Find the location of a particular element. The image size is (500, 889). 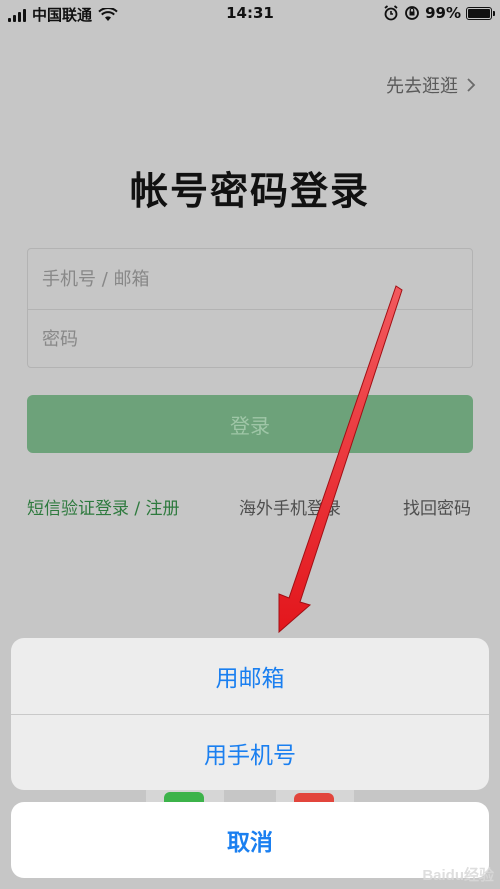

password-row is located at coordinates (250, 339).